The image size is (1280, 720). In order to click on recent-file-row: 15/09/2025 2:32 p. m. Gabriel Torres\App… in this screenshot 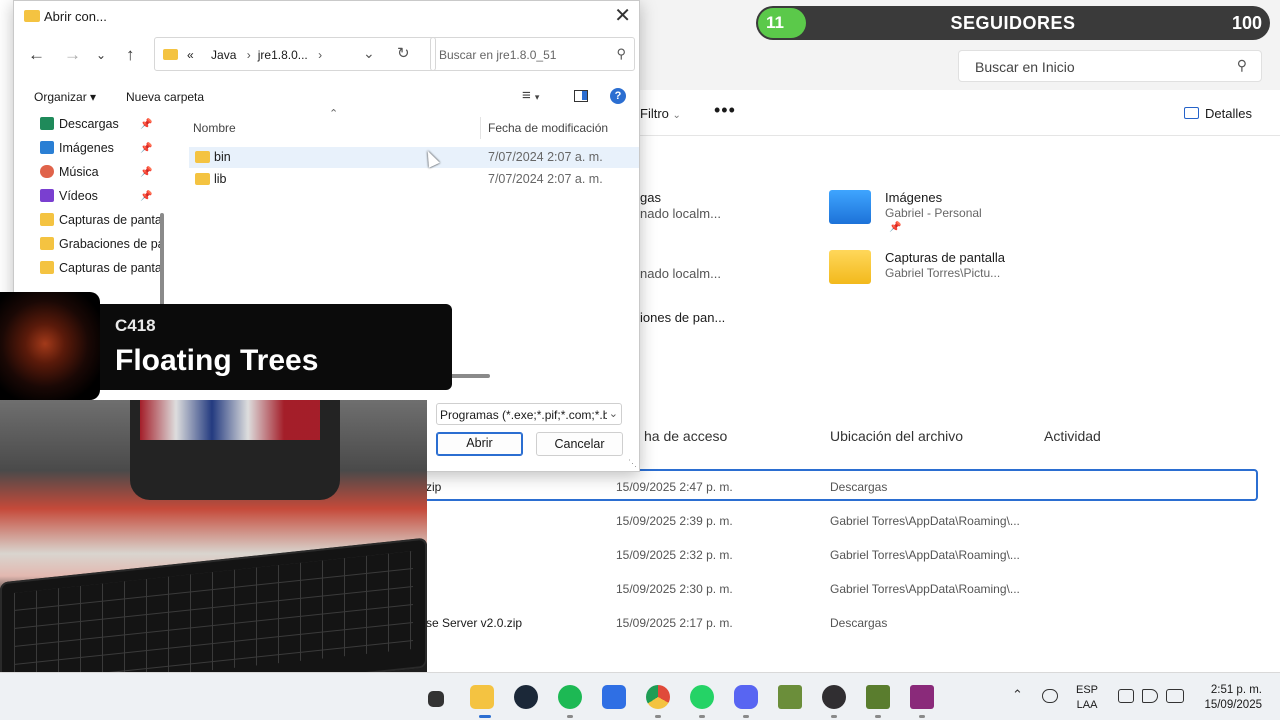, I will do `click(830, 555)`.